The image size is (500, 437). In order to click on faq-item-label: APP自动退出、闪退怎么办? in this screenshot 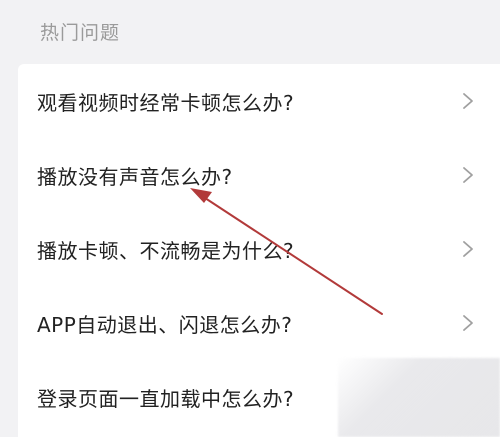, I will do `click(165, 324)`.